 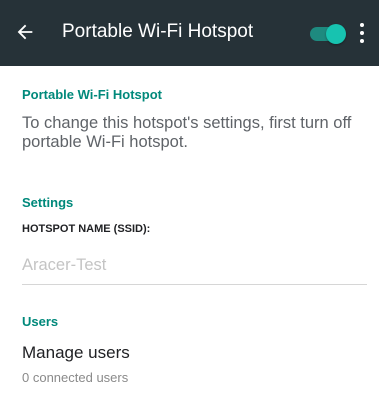 What do you see at coordinates (92, 94) in the screenshot?
I see `hotspot-section-heading: Portable Wi-Fi Hotspot` at bounding box center [92, 94].